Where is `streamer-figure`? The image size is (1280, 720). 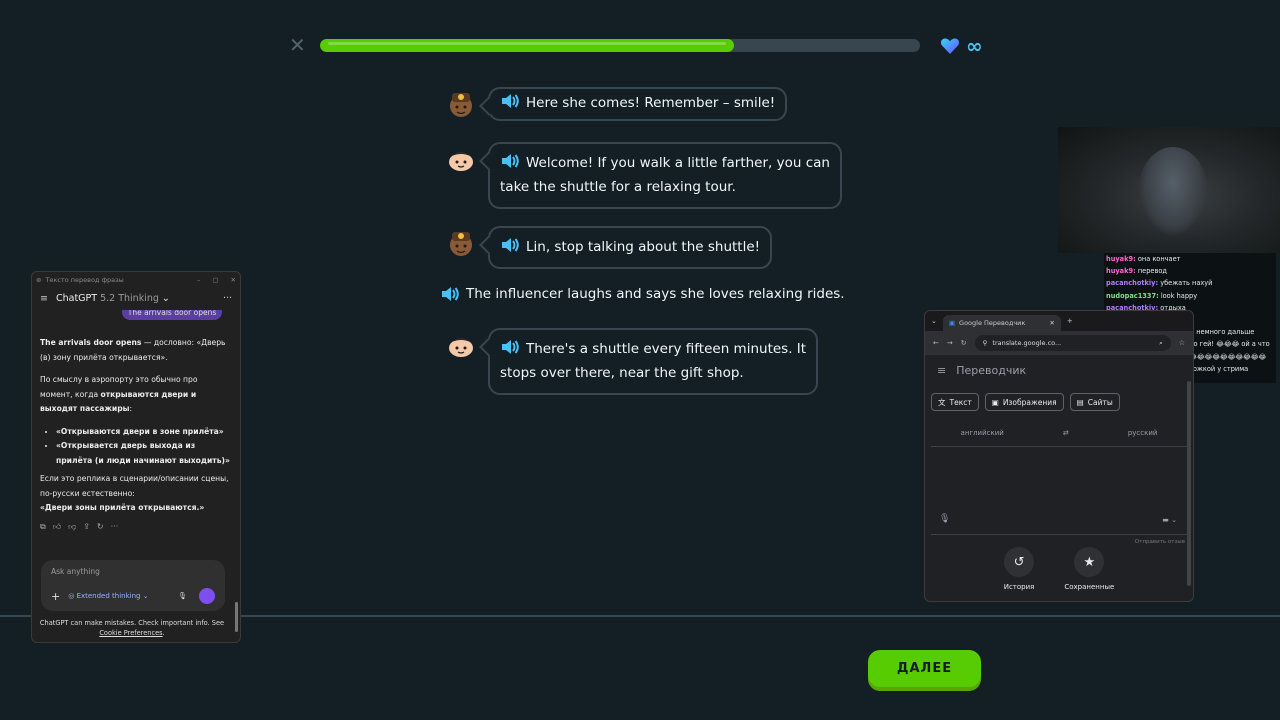 streamer-figure is located at coordinates (1173, 192).